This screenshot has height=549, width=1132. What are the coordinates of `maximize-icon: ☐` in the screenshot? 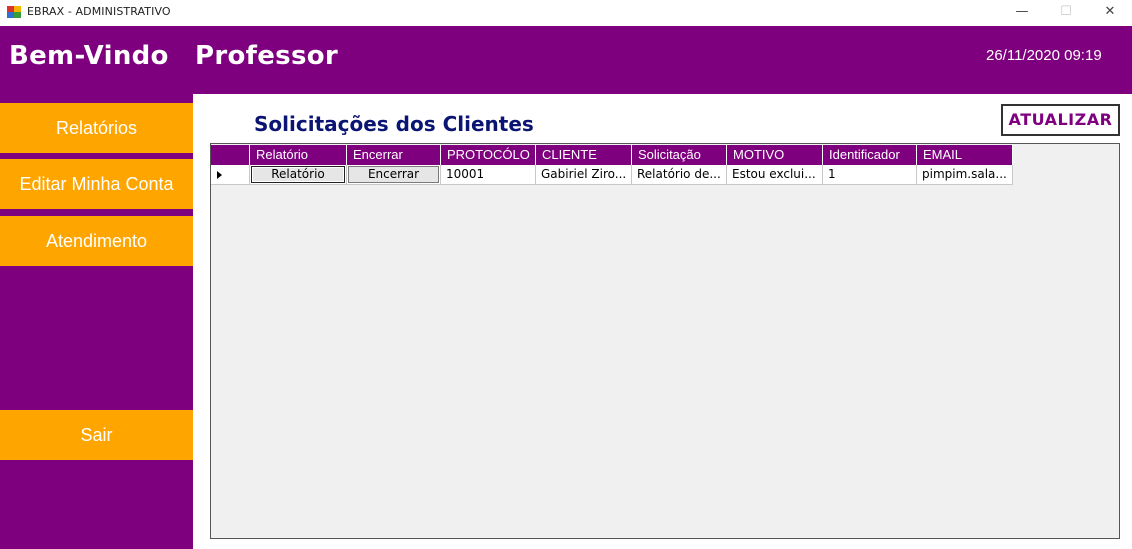 It's located at (1066, 13).